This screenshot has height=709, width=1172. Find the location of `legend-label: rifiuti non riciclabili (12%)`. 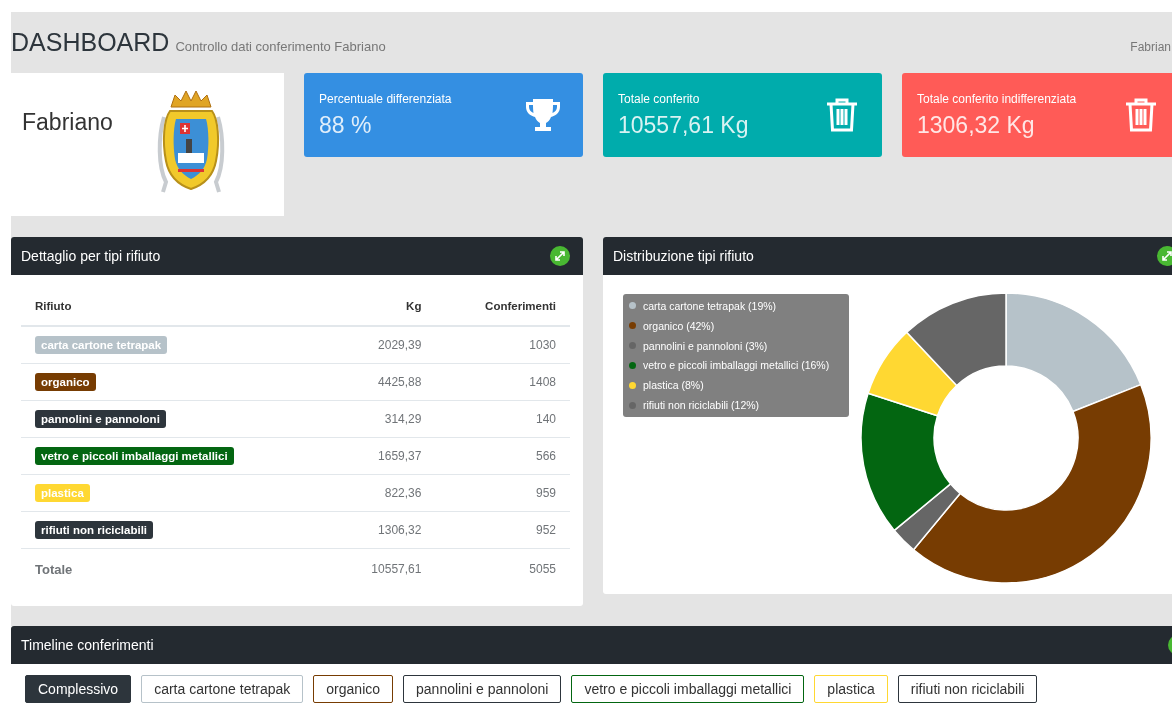

legend-label: rifiuti non riciclabili (12%) is located at coordinates (701, 405).